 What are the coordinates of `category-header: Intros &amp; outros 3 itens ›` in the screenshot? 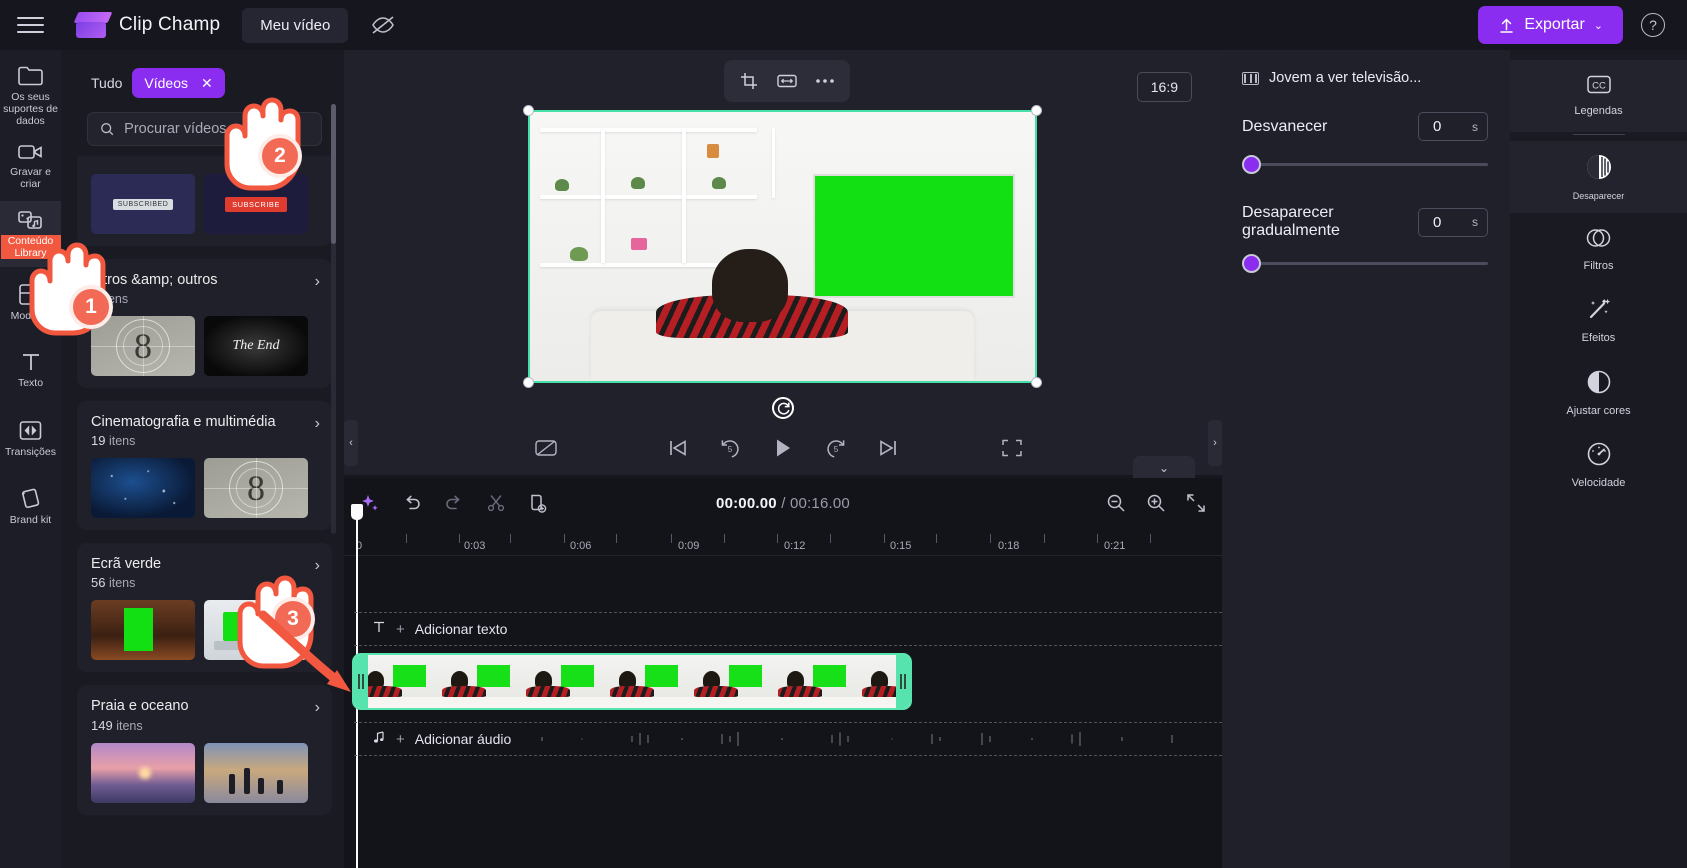 It's located at (205, 288).